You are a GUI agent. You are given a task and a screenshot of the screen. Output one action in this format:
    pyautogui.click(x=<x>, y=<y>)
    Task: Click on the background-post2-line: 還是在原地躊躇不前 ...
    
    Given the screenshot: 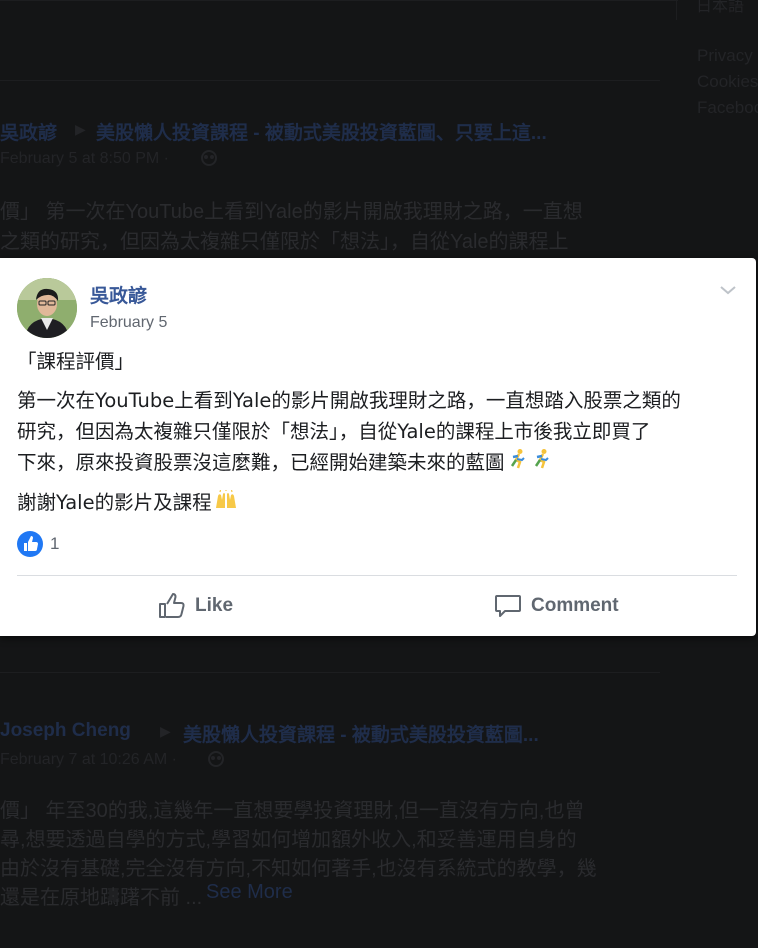 What is the action you would take?
    pyautogui.click(x=101, y=898)
    